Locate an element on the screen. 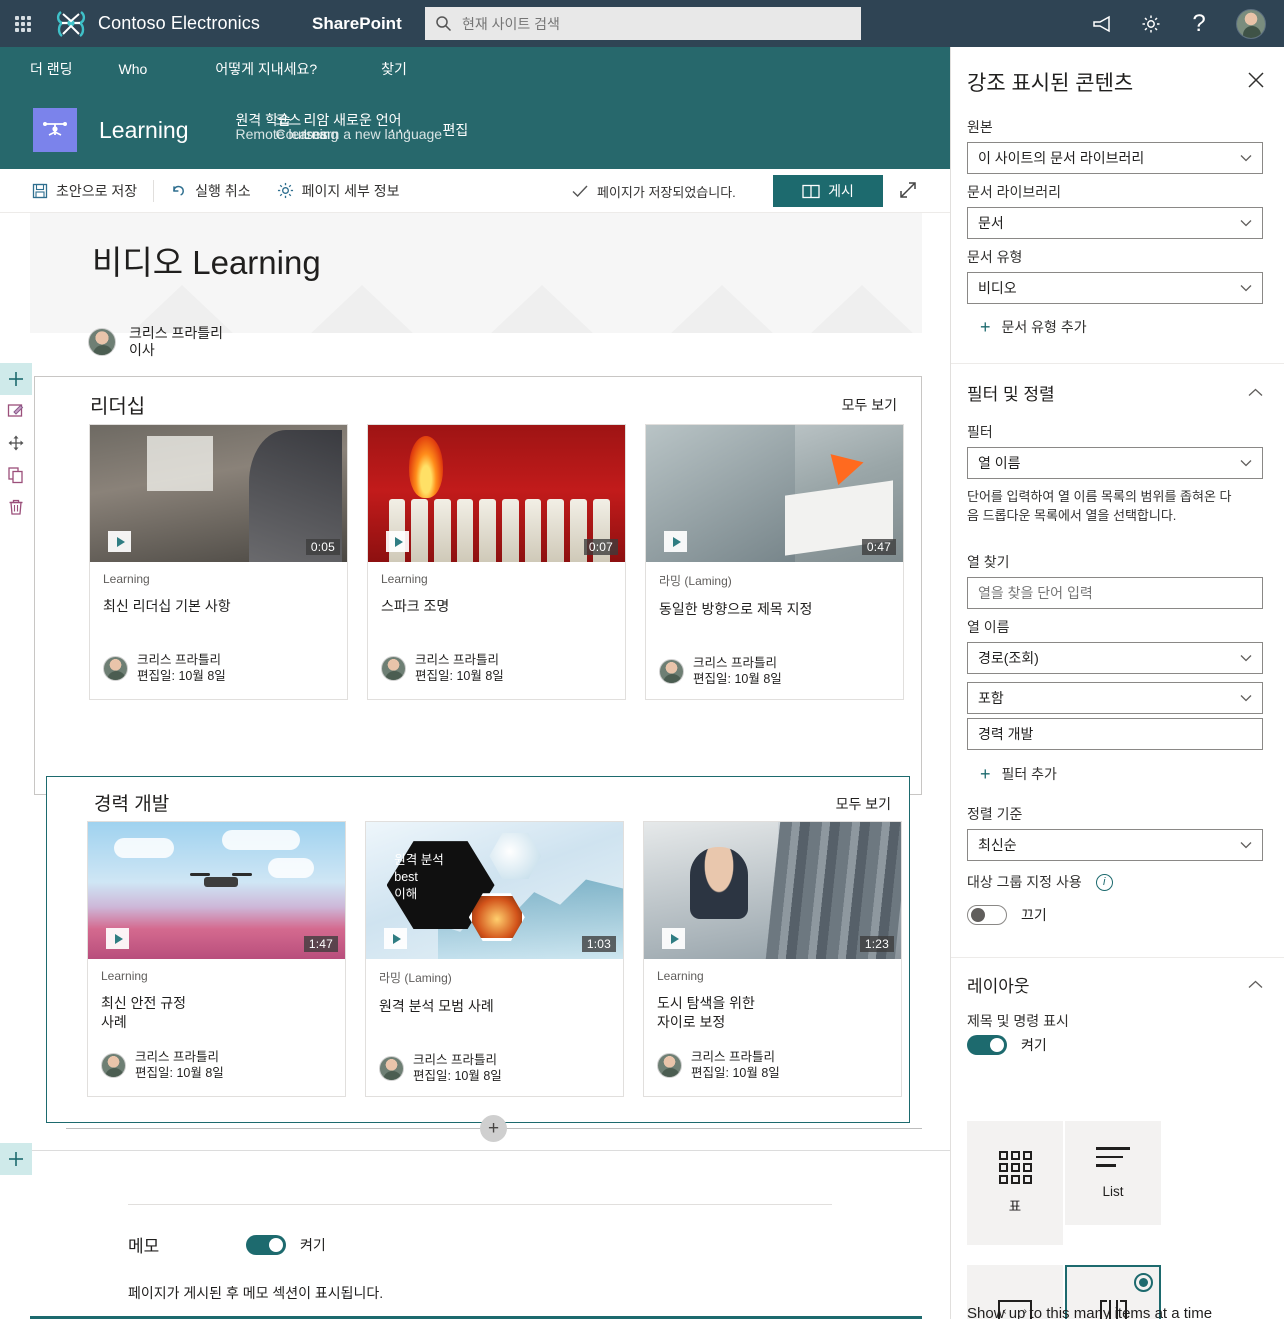 This screenshot has height=1319, width=1284. find-column-field: 열 찾기 is located at coordinates (1115, 580).